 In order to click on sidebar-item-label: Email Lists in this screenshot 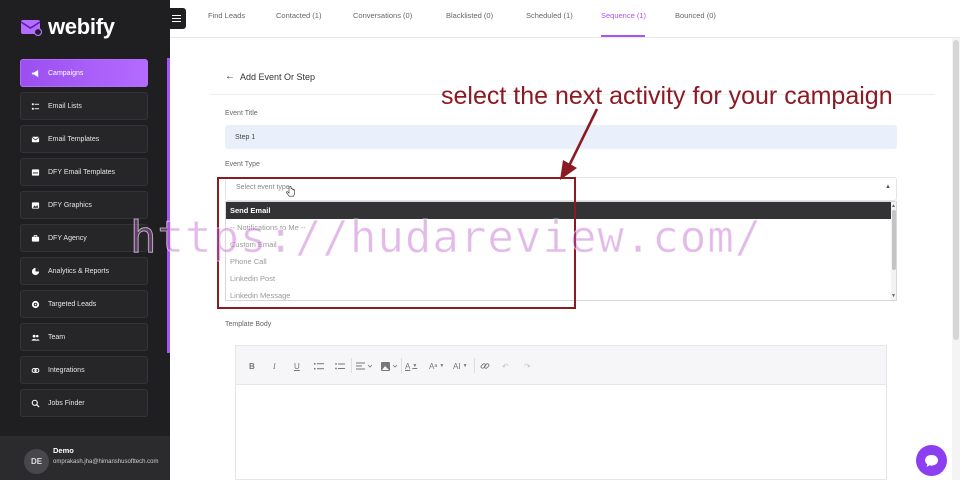, I will do `click(65, 106)`.